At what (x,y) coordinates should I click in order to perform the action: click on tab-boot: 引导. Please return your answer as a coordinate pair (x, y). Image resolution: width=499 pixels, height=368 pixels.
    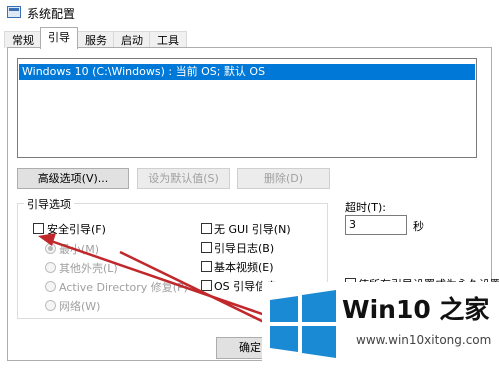
    Looking at the image, I should click on (59, 38).